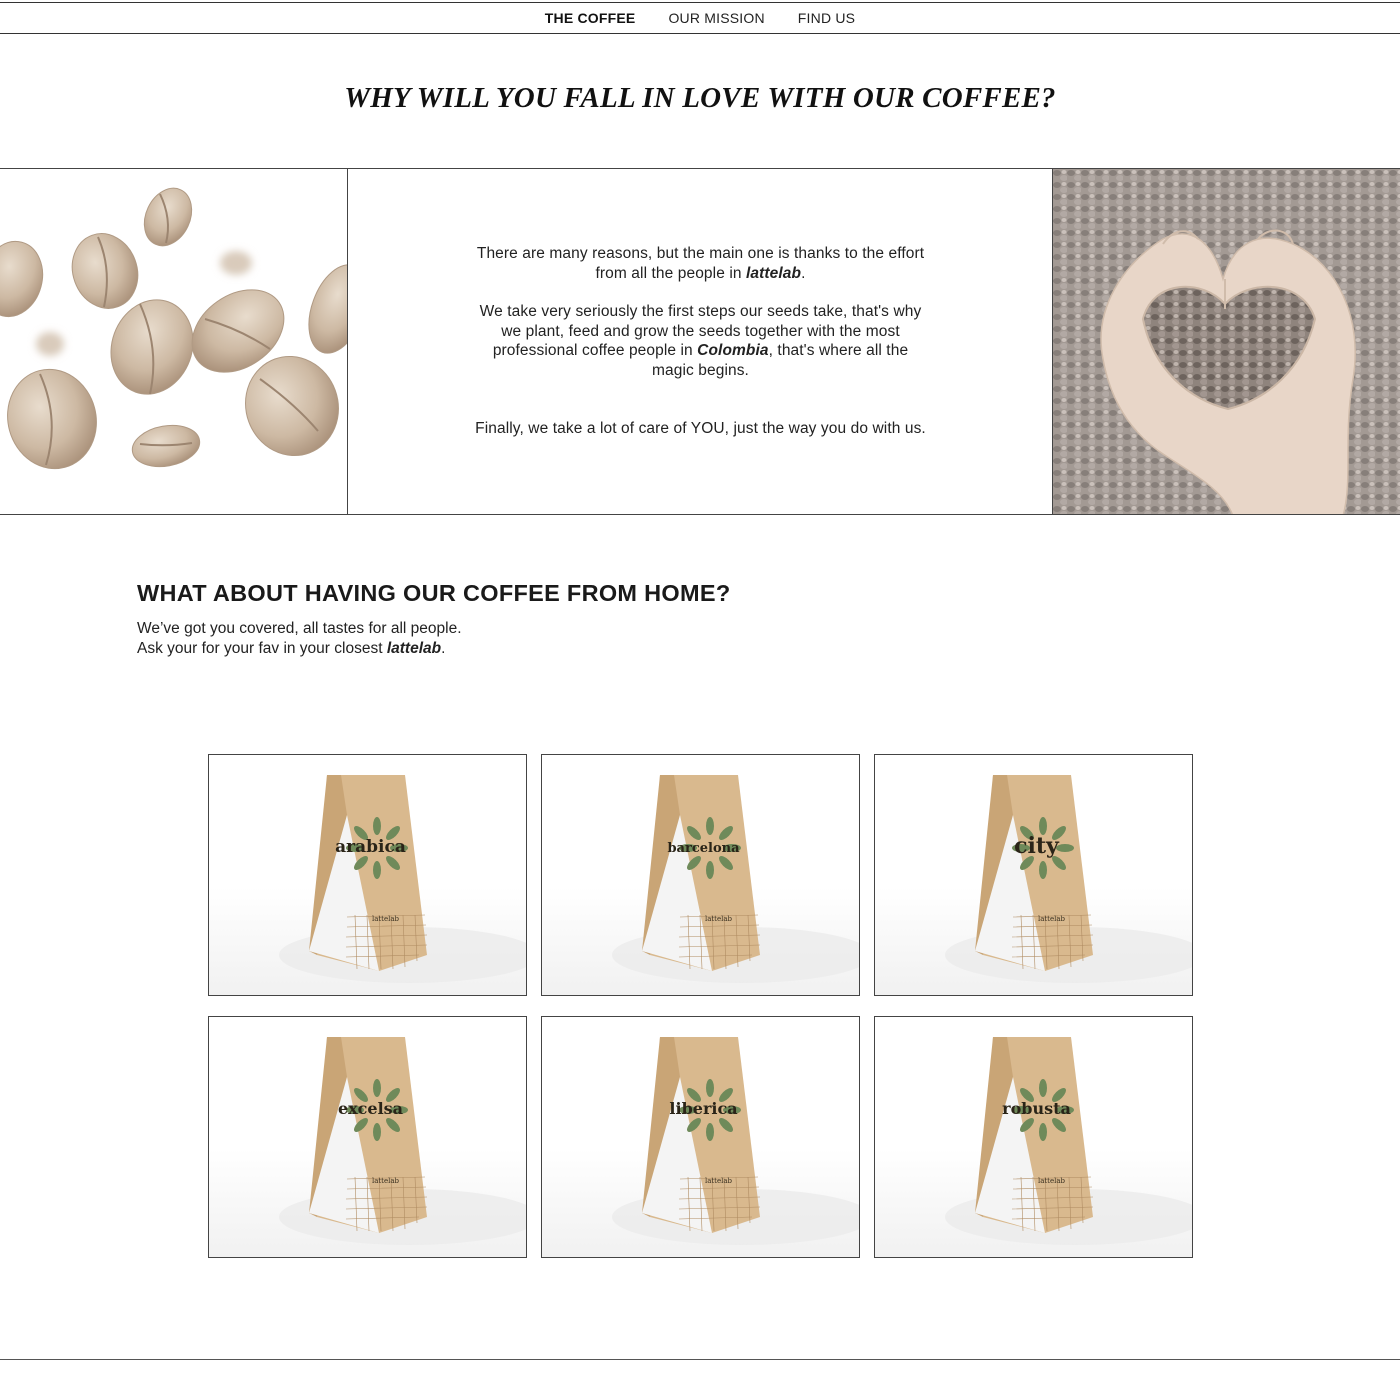 The image size is (1400, 1400). What do you see at coordinates (700, 1359) in the screenshot?
I see `footer-divider` at bounding box center [700, 1359].